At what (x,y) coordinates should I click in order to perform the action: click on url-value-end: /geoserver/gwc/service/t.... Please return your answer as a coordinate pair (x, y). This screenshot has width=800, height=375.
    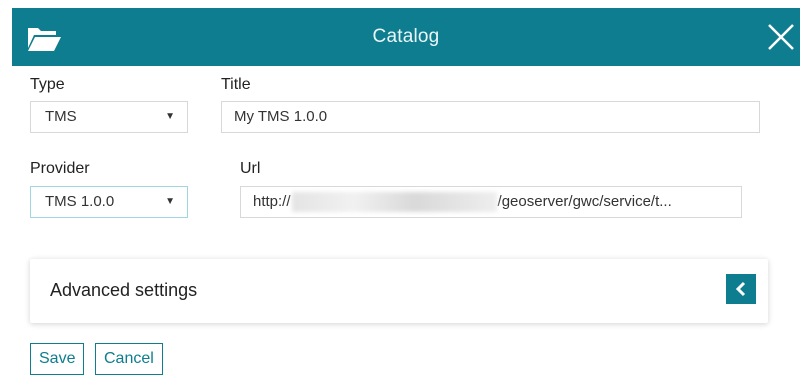
    Looking at the image, I should click on (584, 201).